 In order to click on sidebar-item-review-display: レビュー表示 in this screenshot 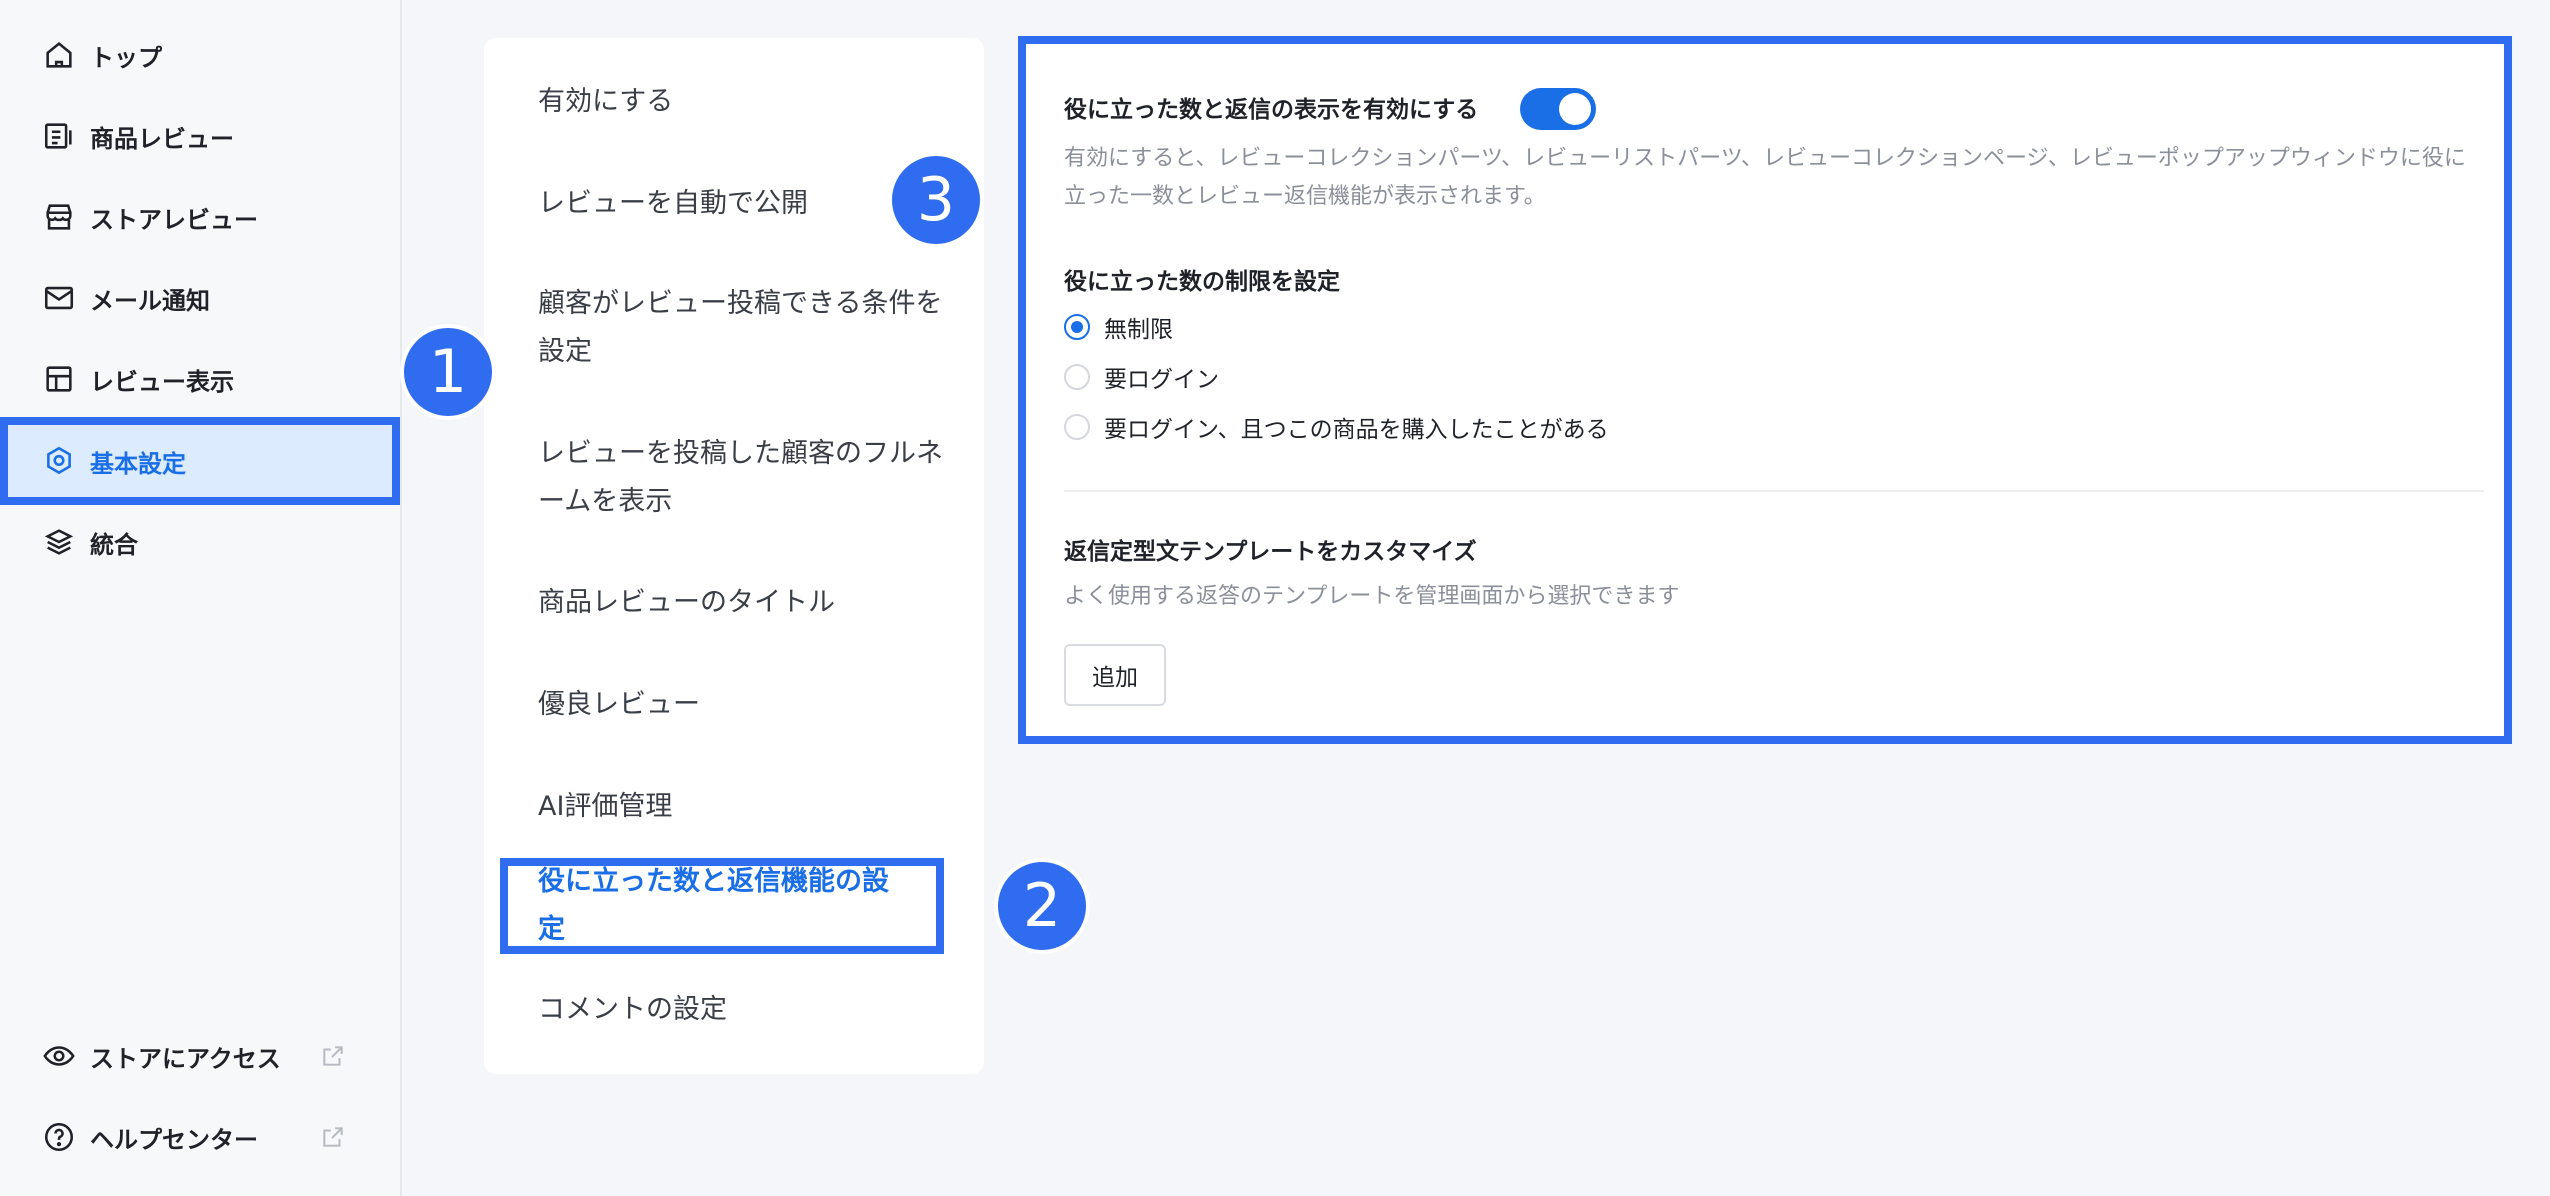, I will do `click(201, 379)`.